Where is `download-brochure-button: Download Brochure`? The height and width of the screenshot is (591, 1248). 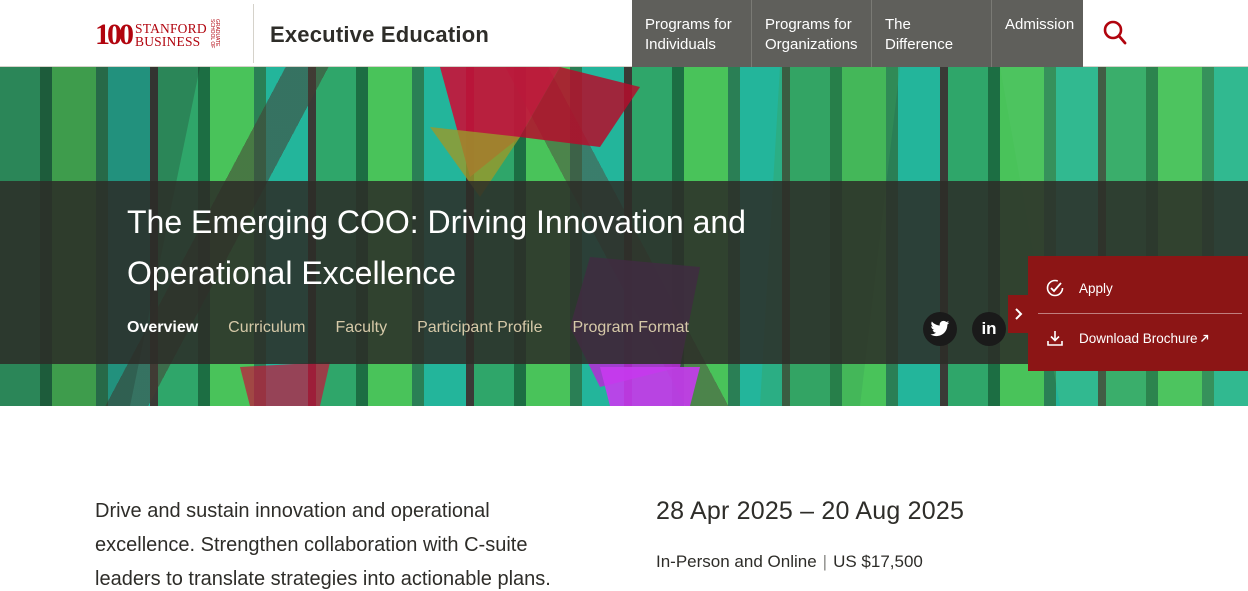 download-brochure-button: Download Brochure is located at coordinates (1138, 338).